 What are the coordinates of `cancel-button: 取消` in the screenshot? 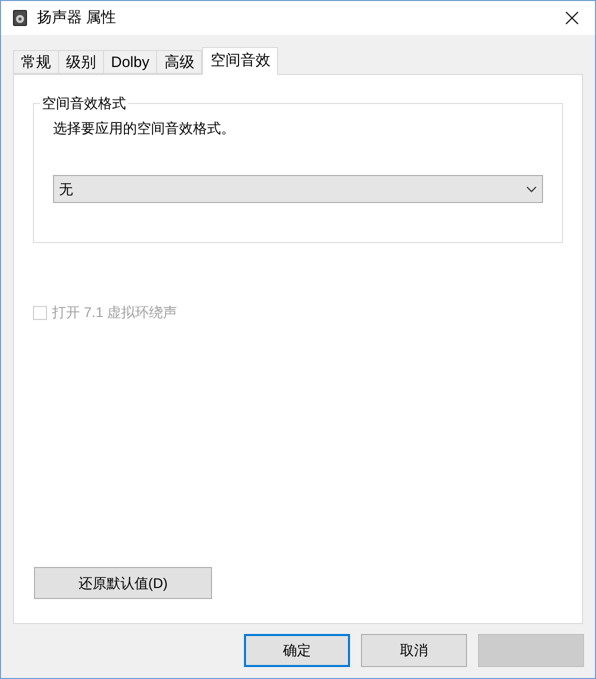 It's located at (414, 650).